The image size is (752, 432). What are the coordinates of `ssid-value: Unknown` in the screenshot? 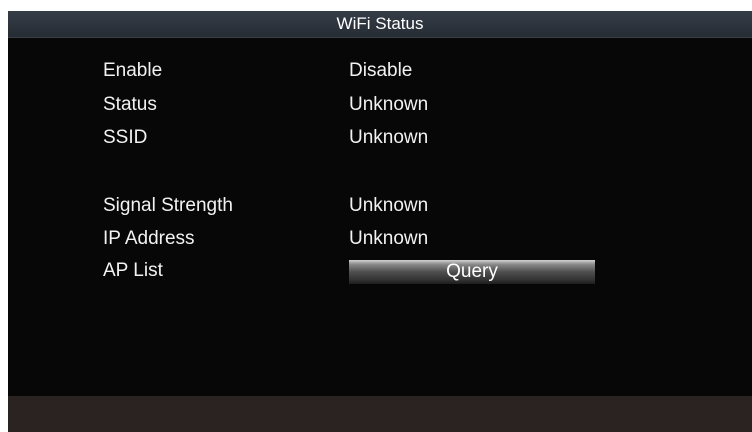 It's located at (389, 137).